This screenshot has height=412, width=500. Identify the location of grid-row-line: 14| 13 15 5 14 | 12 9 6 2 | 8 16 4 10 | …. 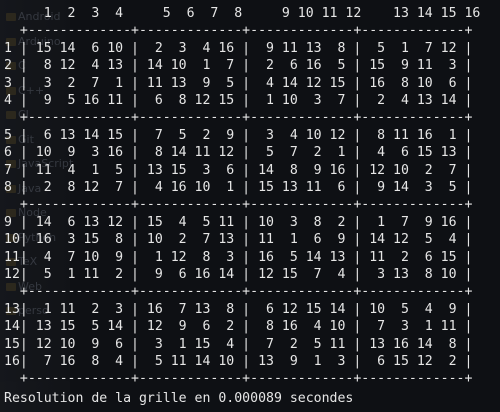
(238, 327).